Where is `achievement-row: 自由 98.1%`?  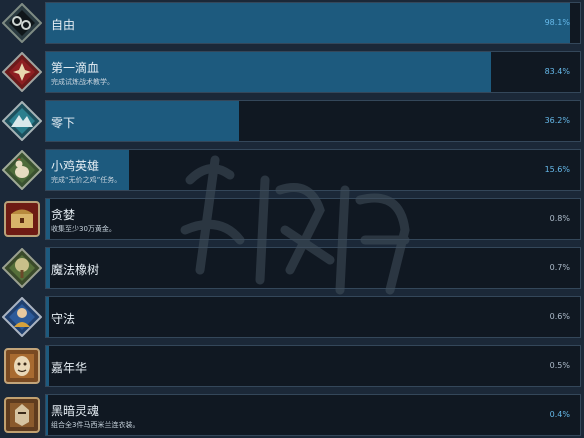 achievement-row: 自由 98.1% is located at coordinates (292, 23).